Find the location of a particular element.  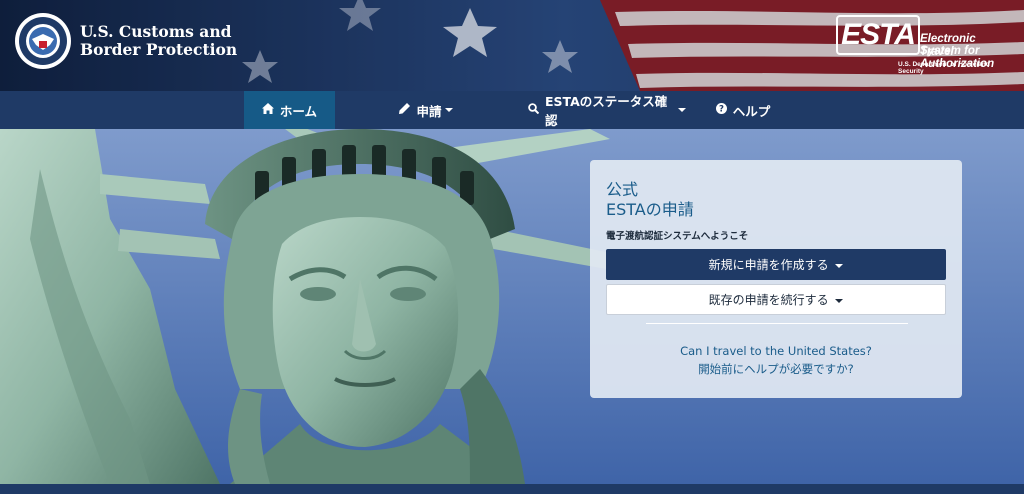

pencil-icon is located at coordinates (405, 110).